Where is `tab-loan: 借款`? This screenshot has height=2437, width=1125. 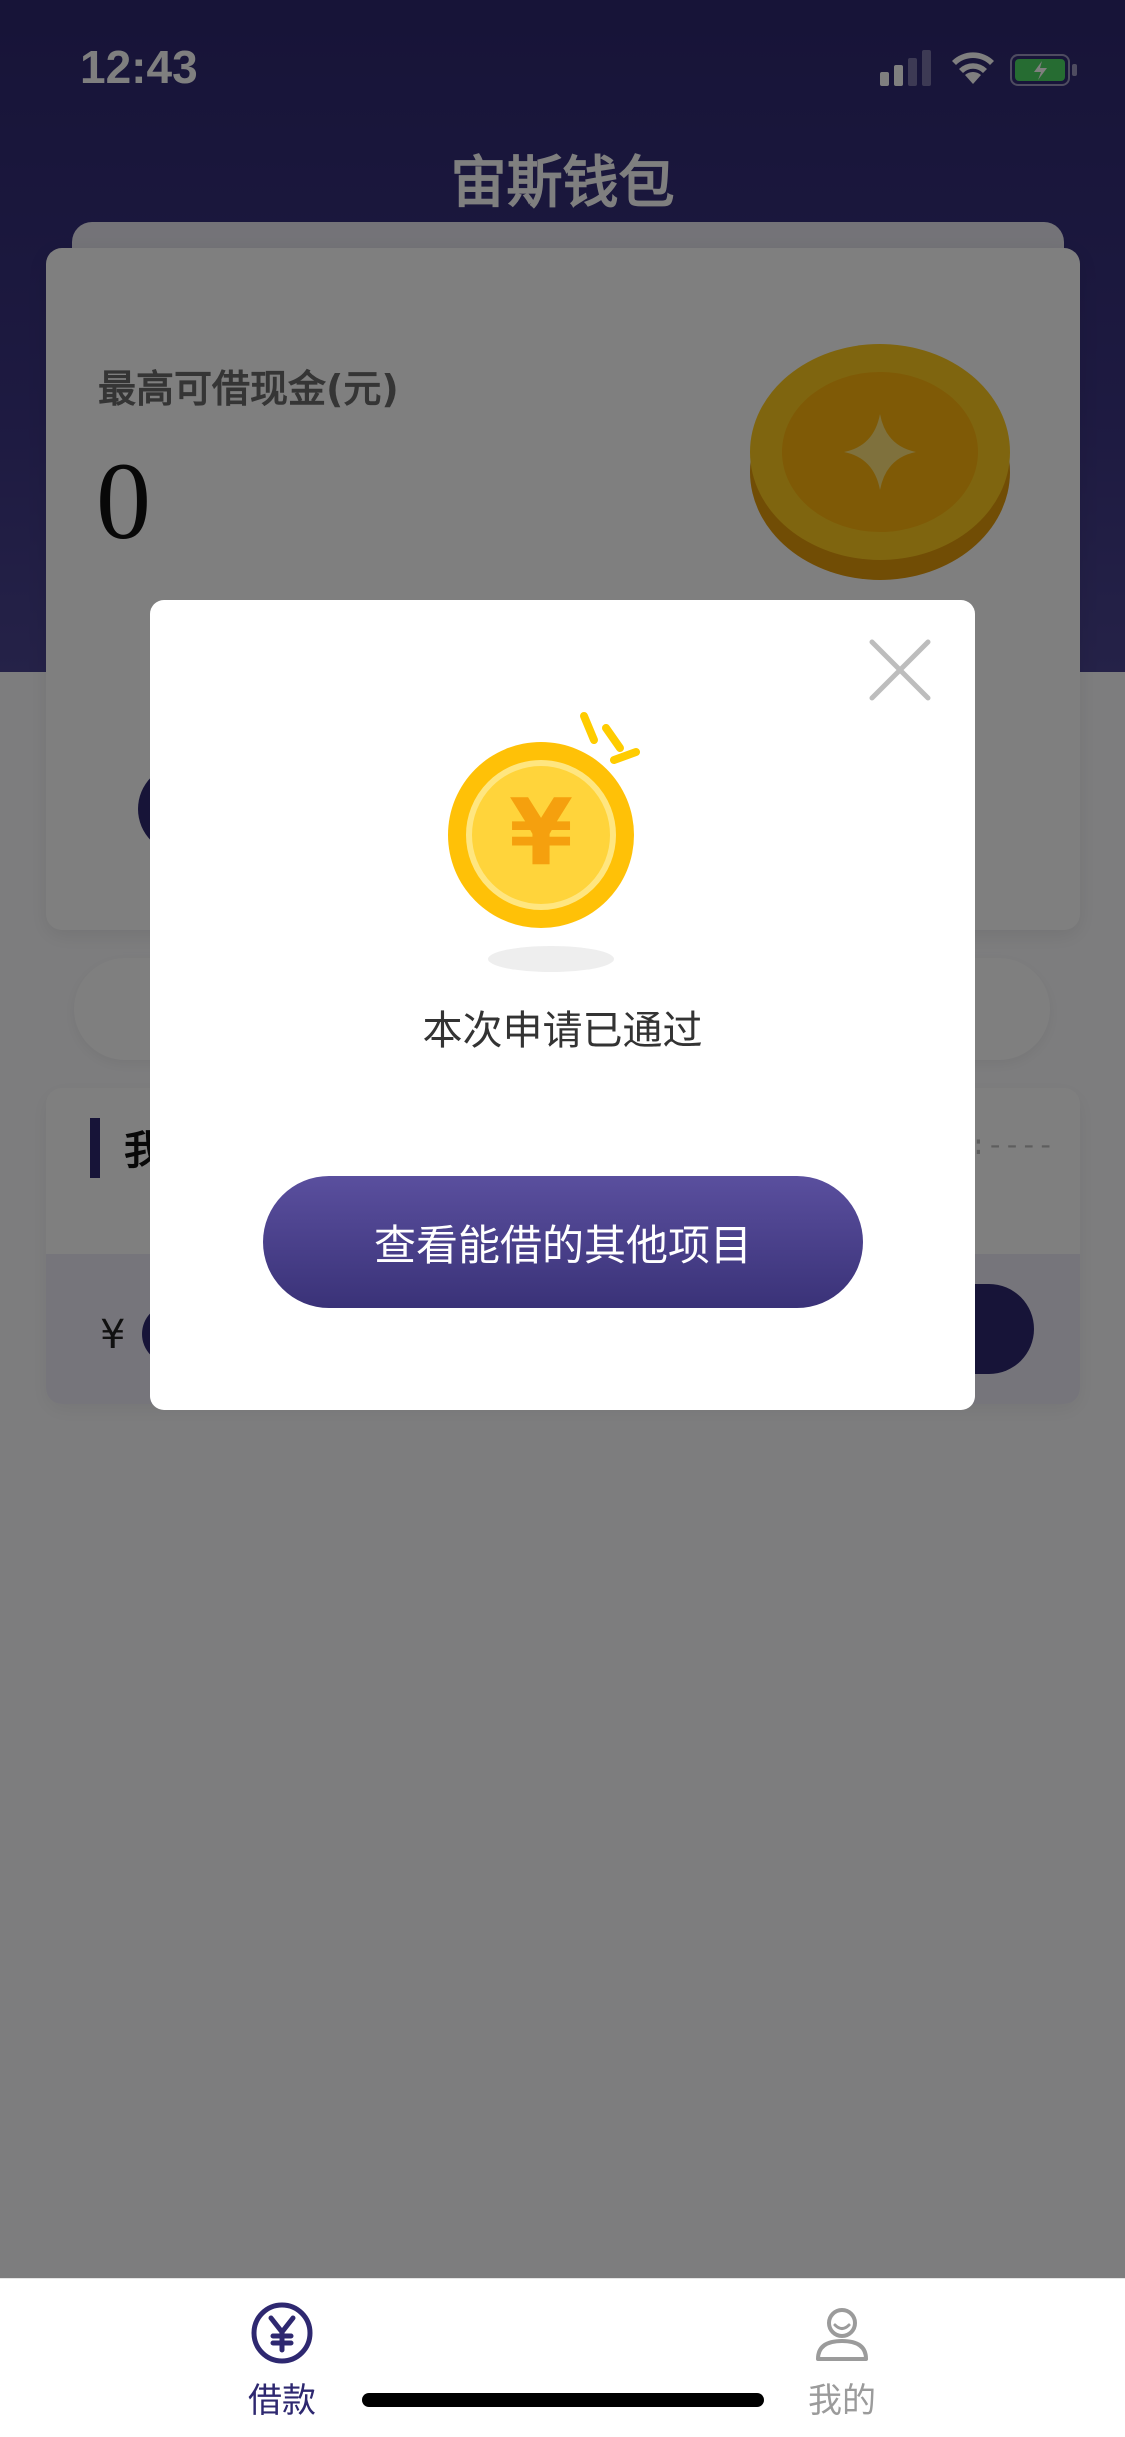
tab-loan: 借款 is located at coordinates (282, 2358).